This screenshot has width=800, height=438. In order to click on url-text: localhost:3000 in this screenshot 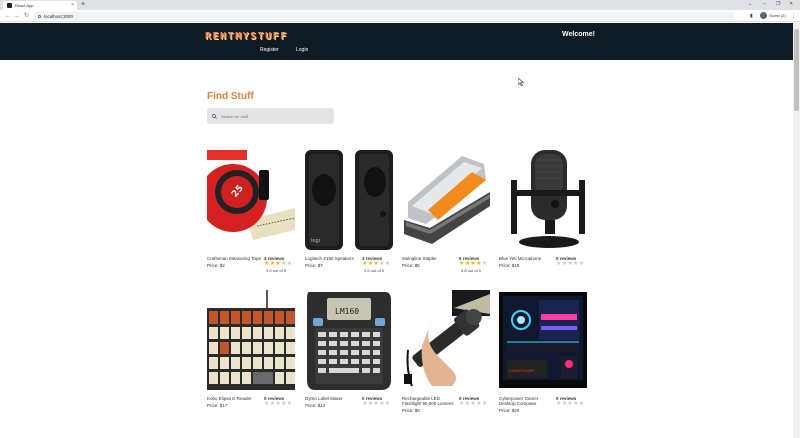, I will do `click(59, 16)`.